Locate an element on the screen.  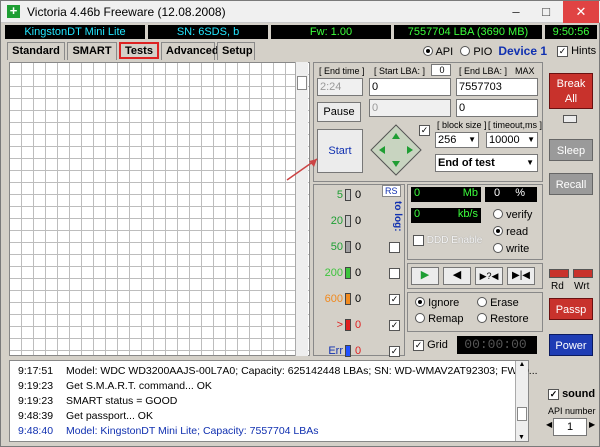
mode-radio-verify: verify is located at coordinates (512, 215).